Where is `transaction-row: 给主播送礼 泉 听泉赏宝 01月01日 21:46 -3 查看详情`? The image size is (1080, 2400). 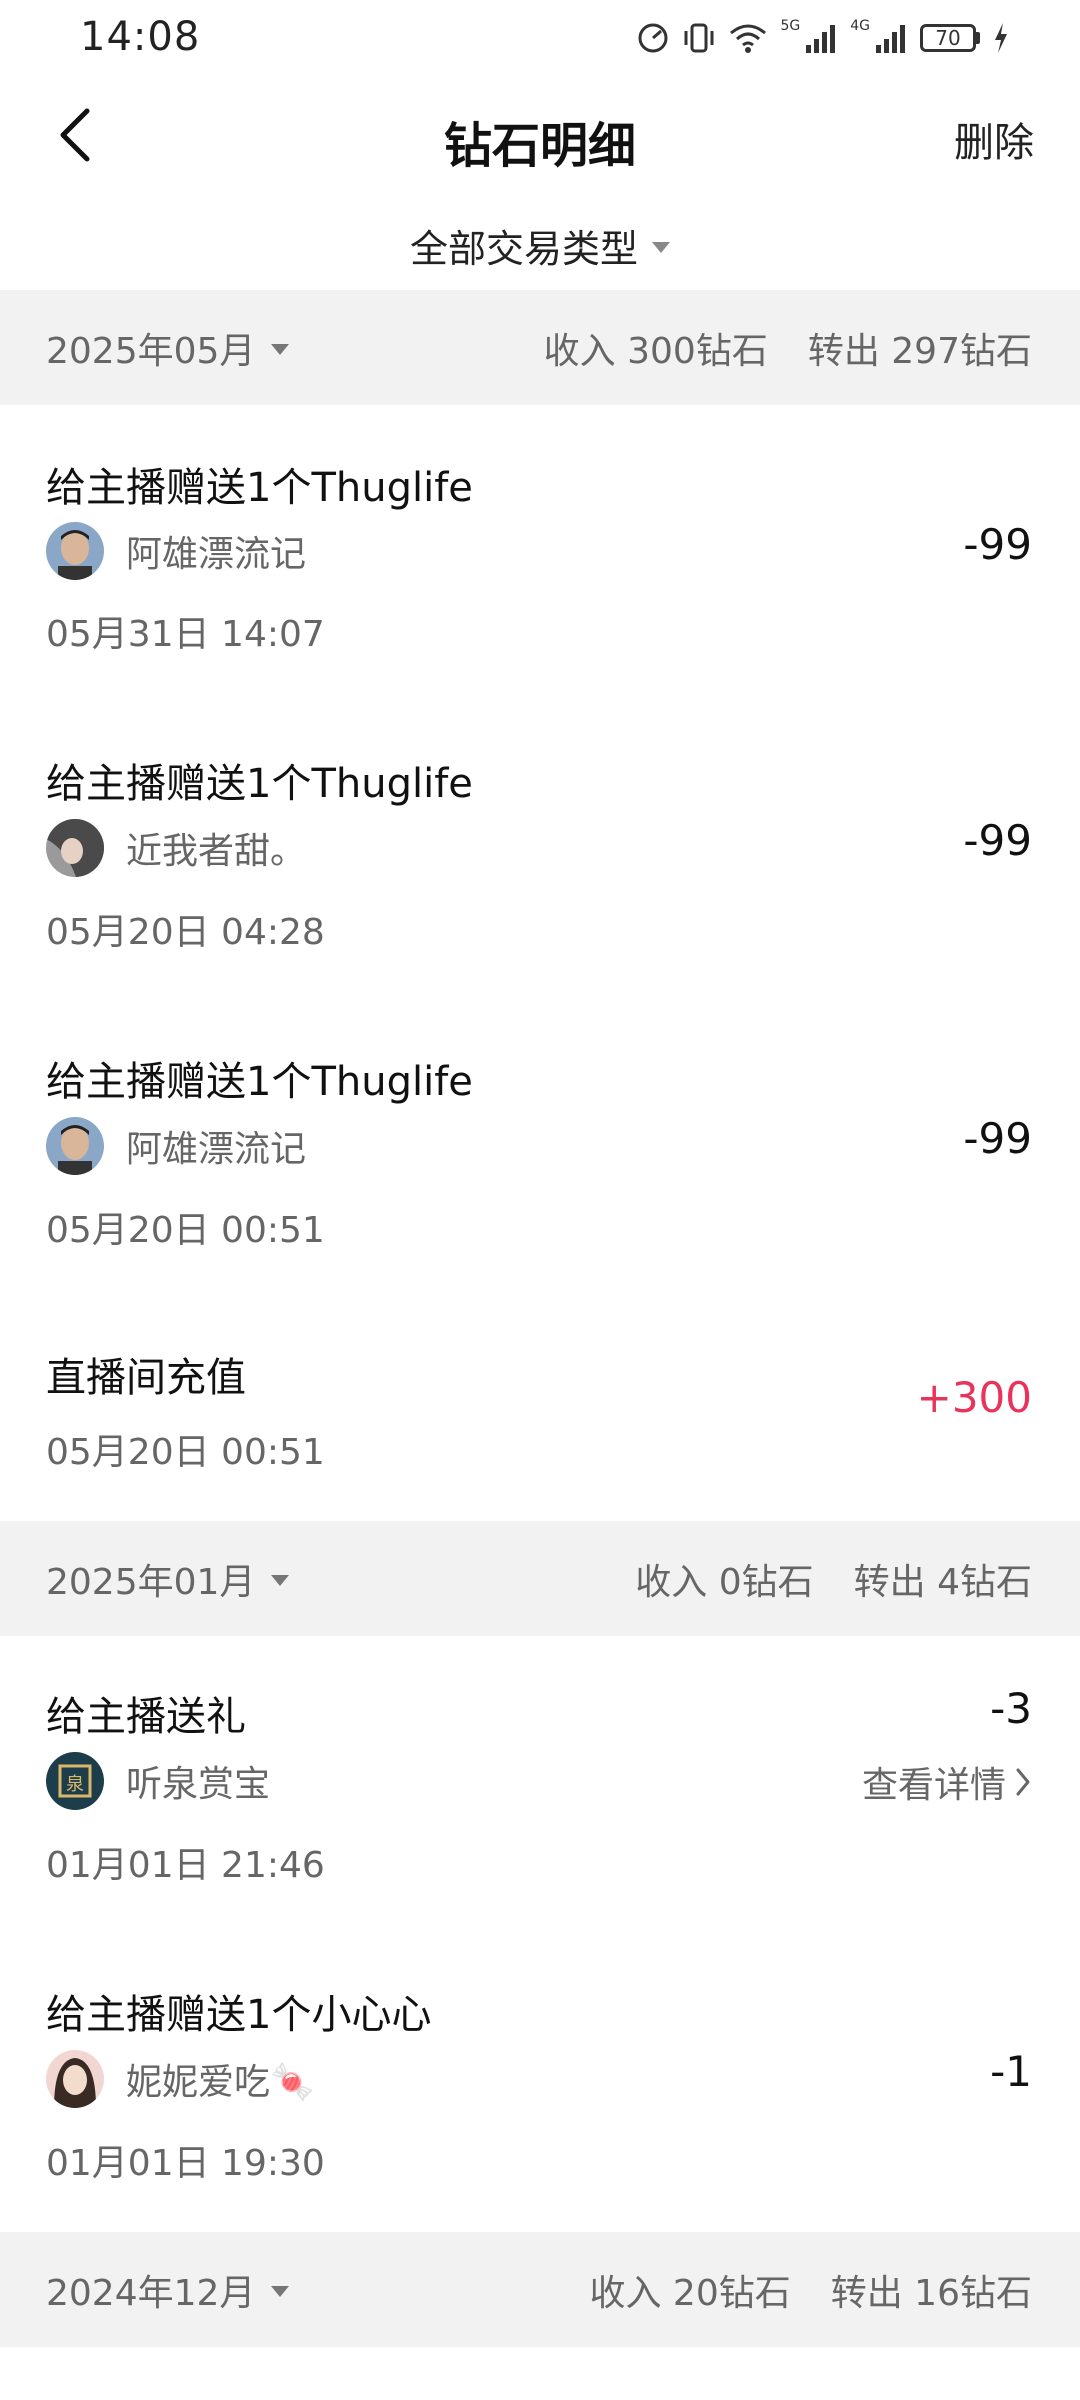
transaction-row: 给主播送礼 泉 听泉赏宝 01月01日 21:46 -3 查看详情 is located at coordinates (540, 1785).